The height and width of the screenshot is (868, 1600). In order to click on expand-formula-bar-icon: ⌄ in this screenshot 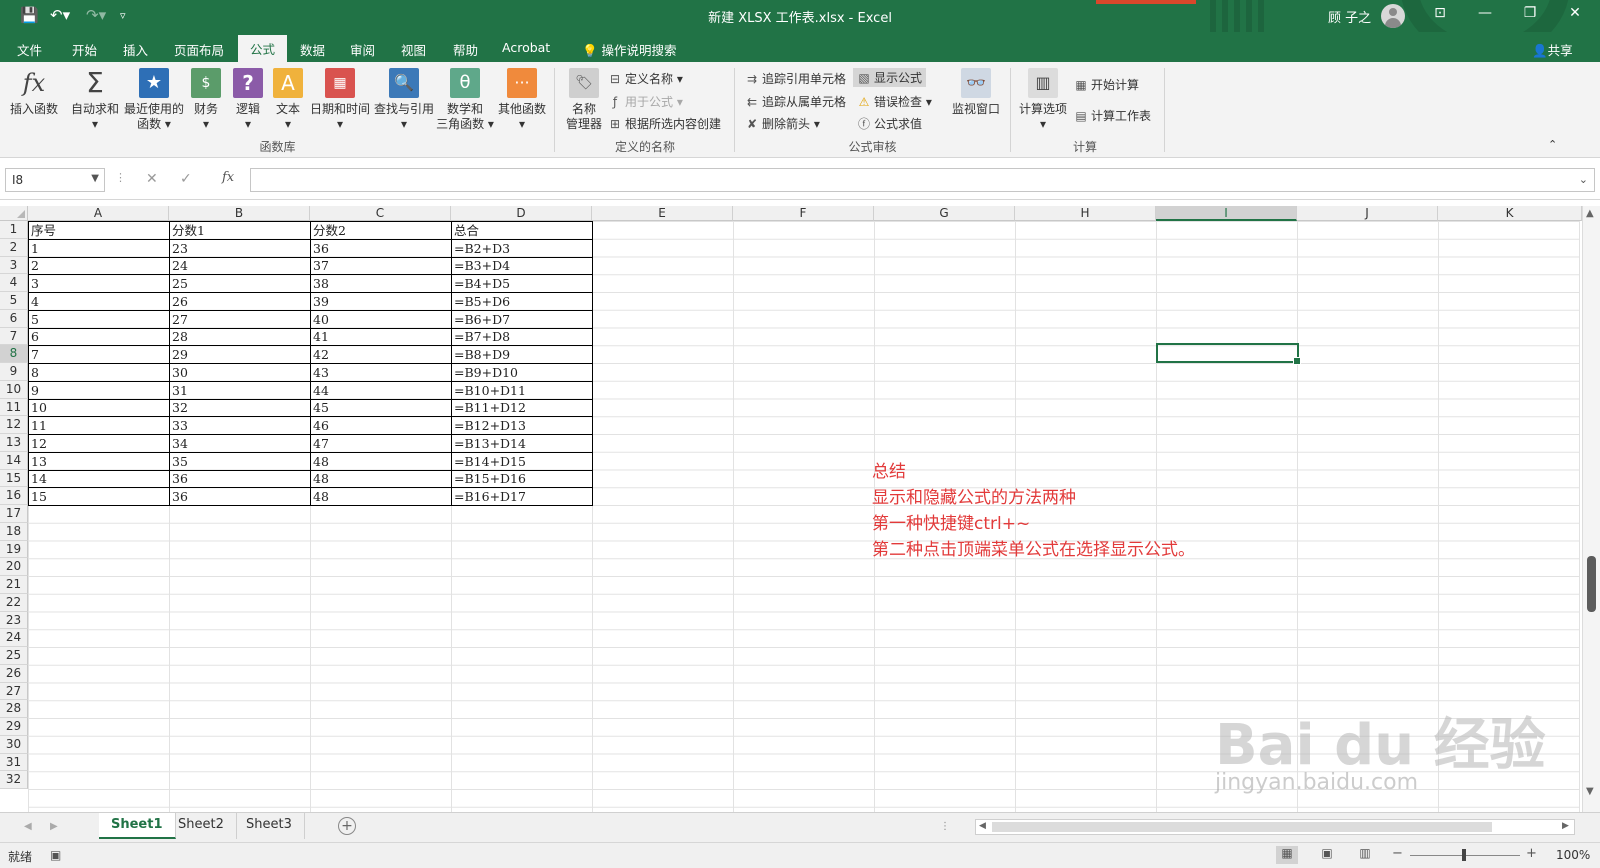, I will do `click(1583, 179)`.